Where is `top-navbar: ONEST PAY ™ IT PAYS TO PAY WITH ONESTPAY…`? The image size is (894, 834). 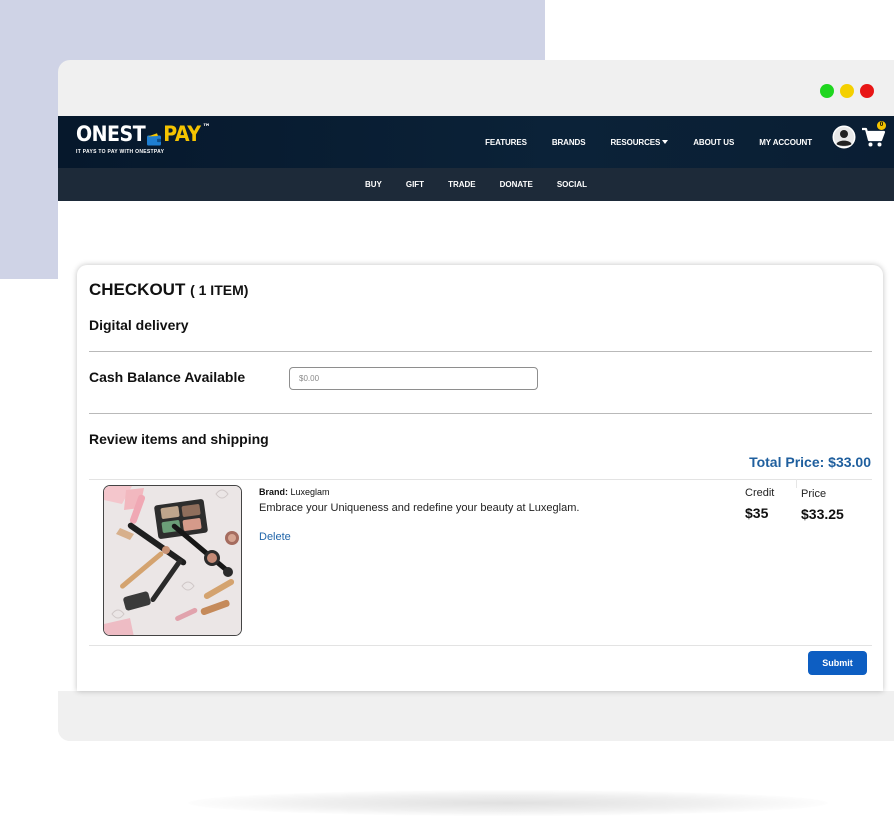 top-navbar: ONEST PAY ™ IT PAYS TO PAY WITH ONESTPAY… is located at coordinates (476, 142).